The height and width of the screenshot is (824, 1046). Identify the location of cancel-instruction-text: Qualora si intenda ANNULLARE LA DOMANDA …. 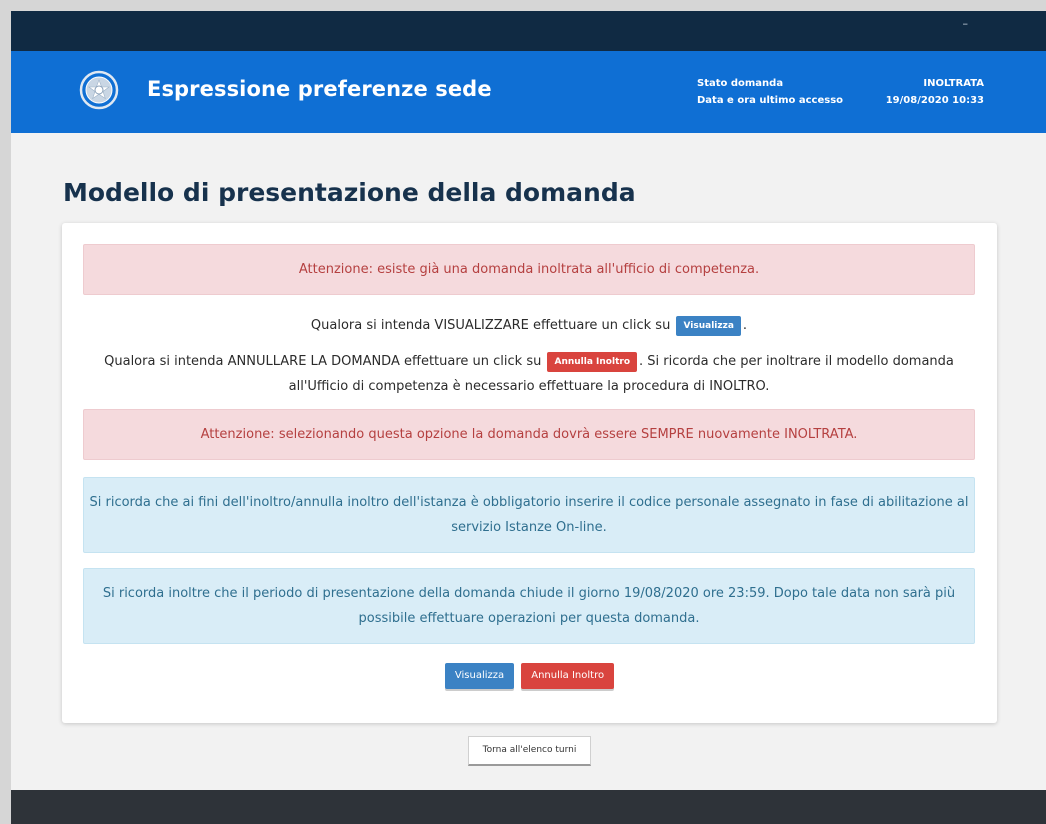
(323, 361).